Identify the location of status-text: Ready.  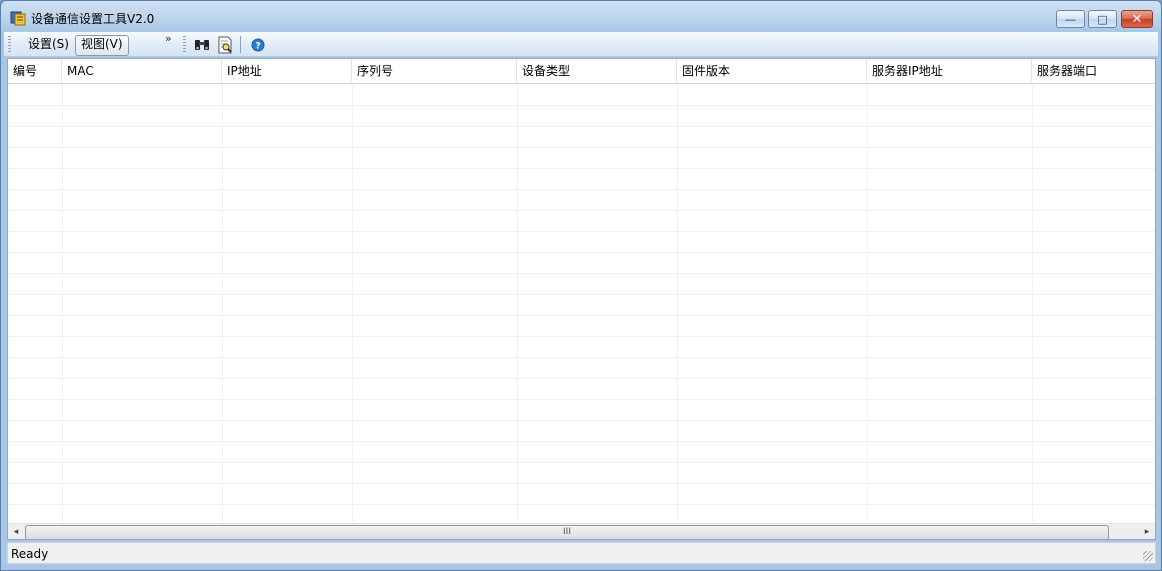
(30, 554).